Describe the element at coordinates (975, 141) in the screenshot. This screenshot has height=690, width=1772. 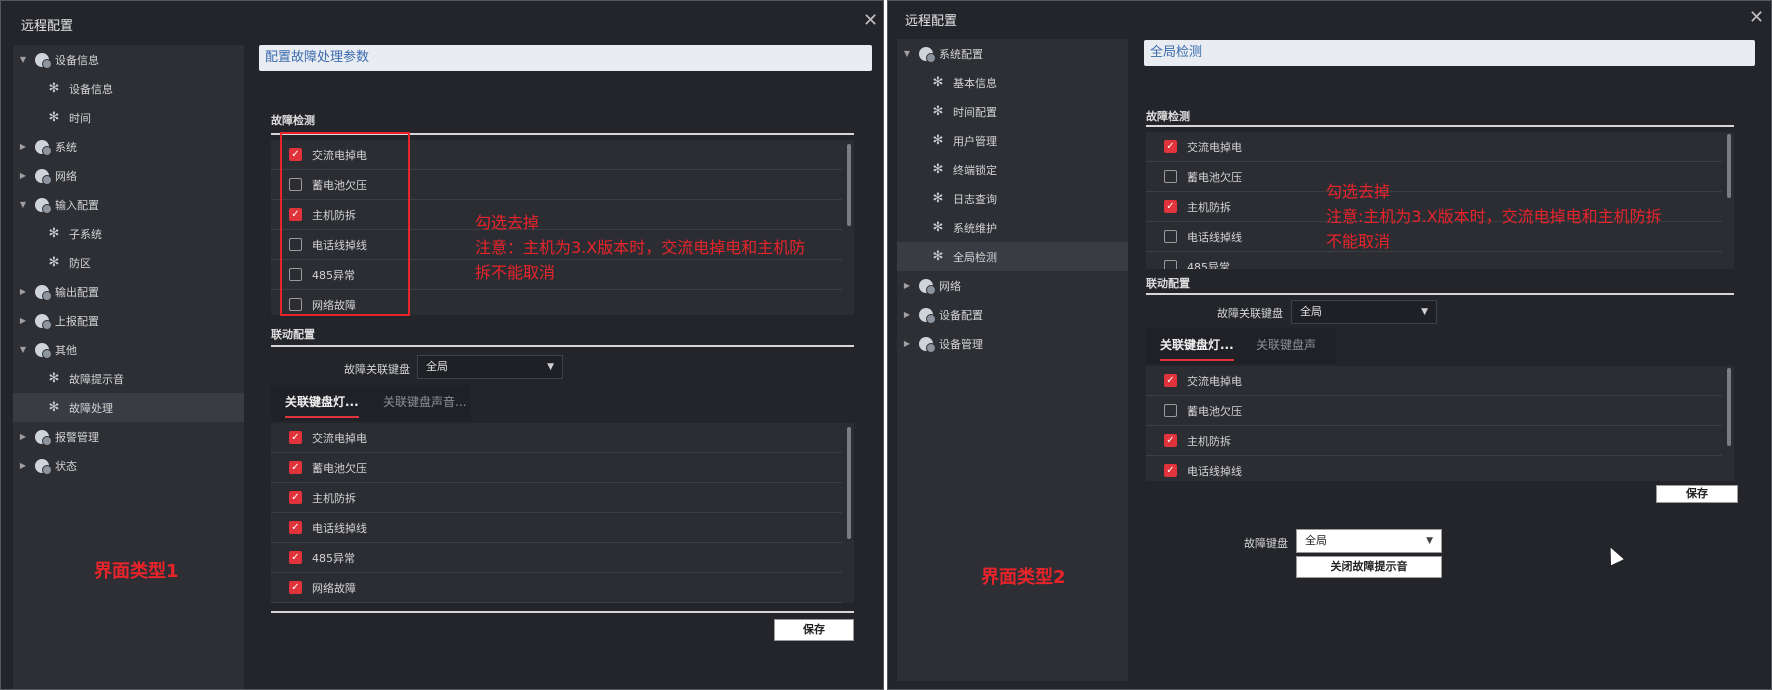
I see `tree-item-label: 用户管理` at that location.